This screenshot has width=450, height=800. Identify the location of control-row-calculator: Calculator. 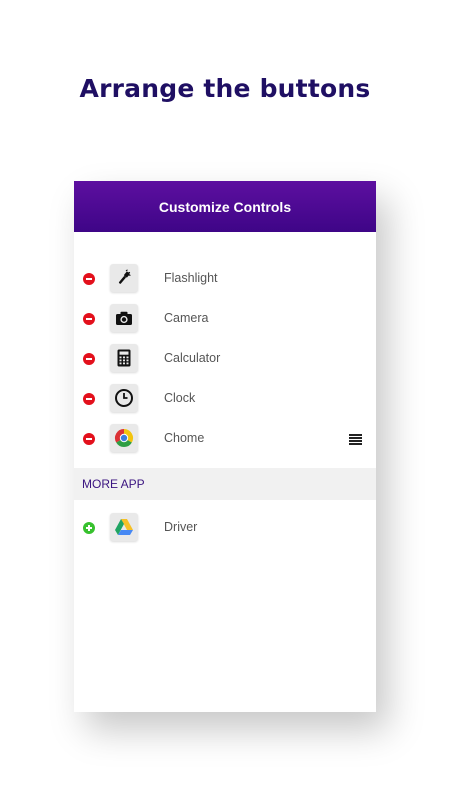
(225, 359).